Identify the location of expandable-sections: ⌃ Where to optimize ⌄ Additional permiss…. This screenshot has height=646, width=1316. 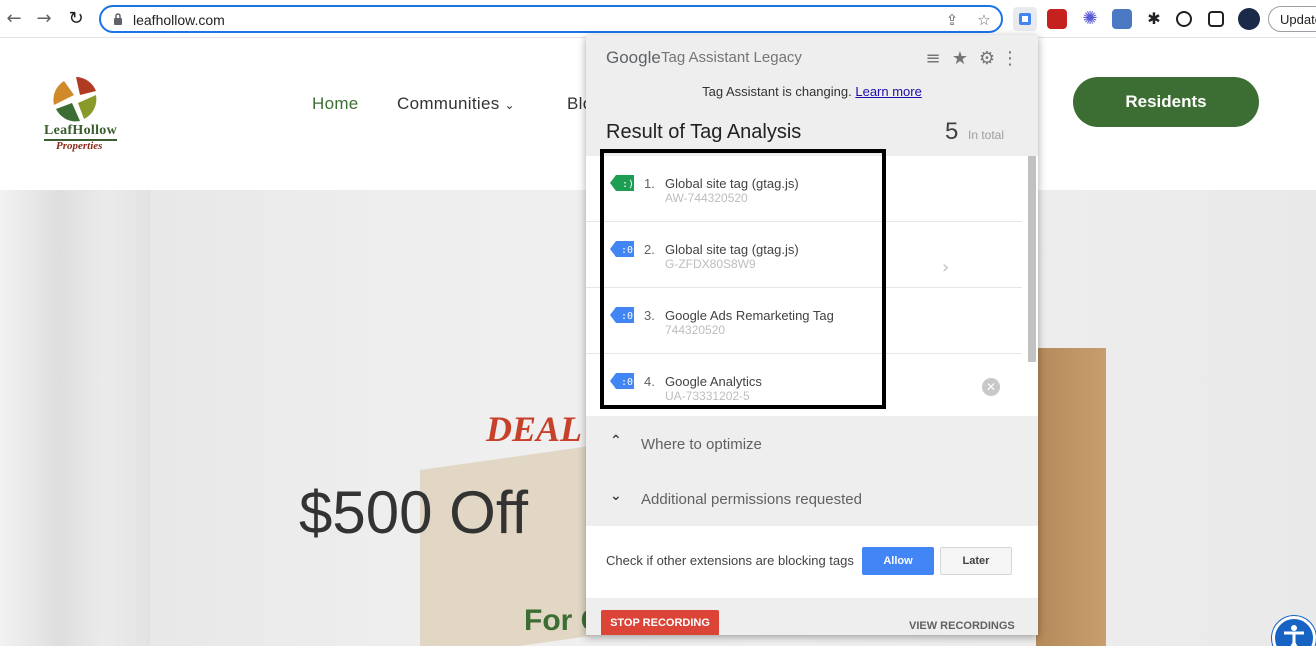
(812, 471).